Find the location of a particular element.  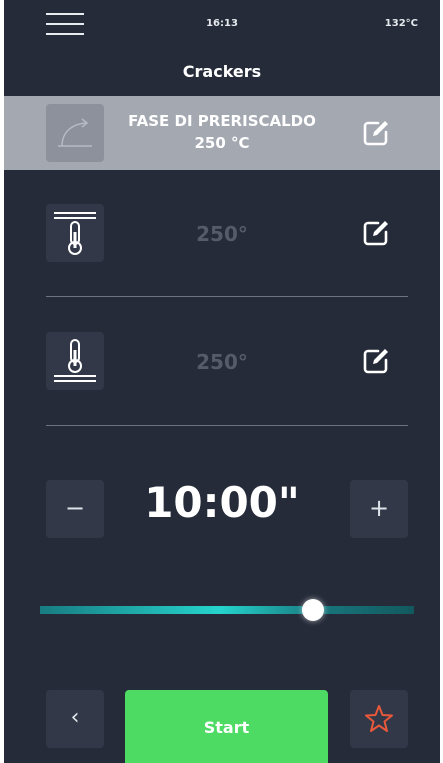

star-icon is located at coordinates (379, 718).